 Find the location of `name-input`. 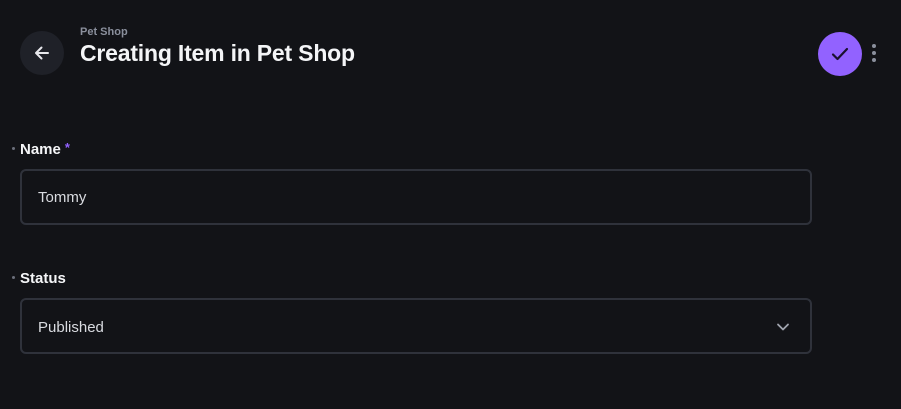

name-input is located at coordinates (416, 197).